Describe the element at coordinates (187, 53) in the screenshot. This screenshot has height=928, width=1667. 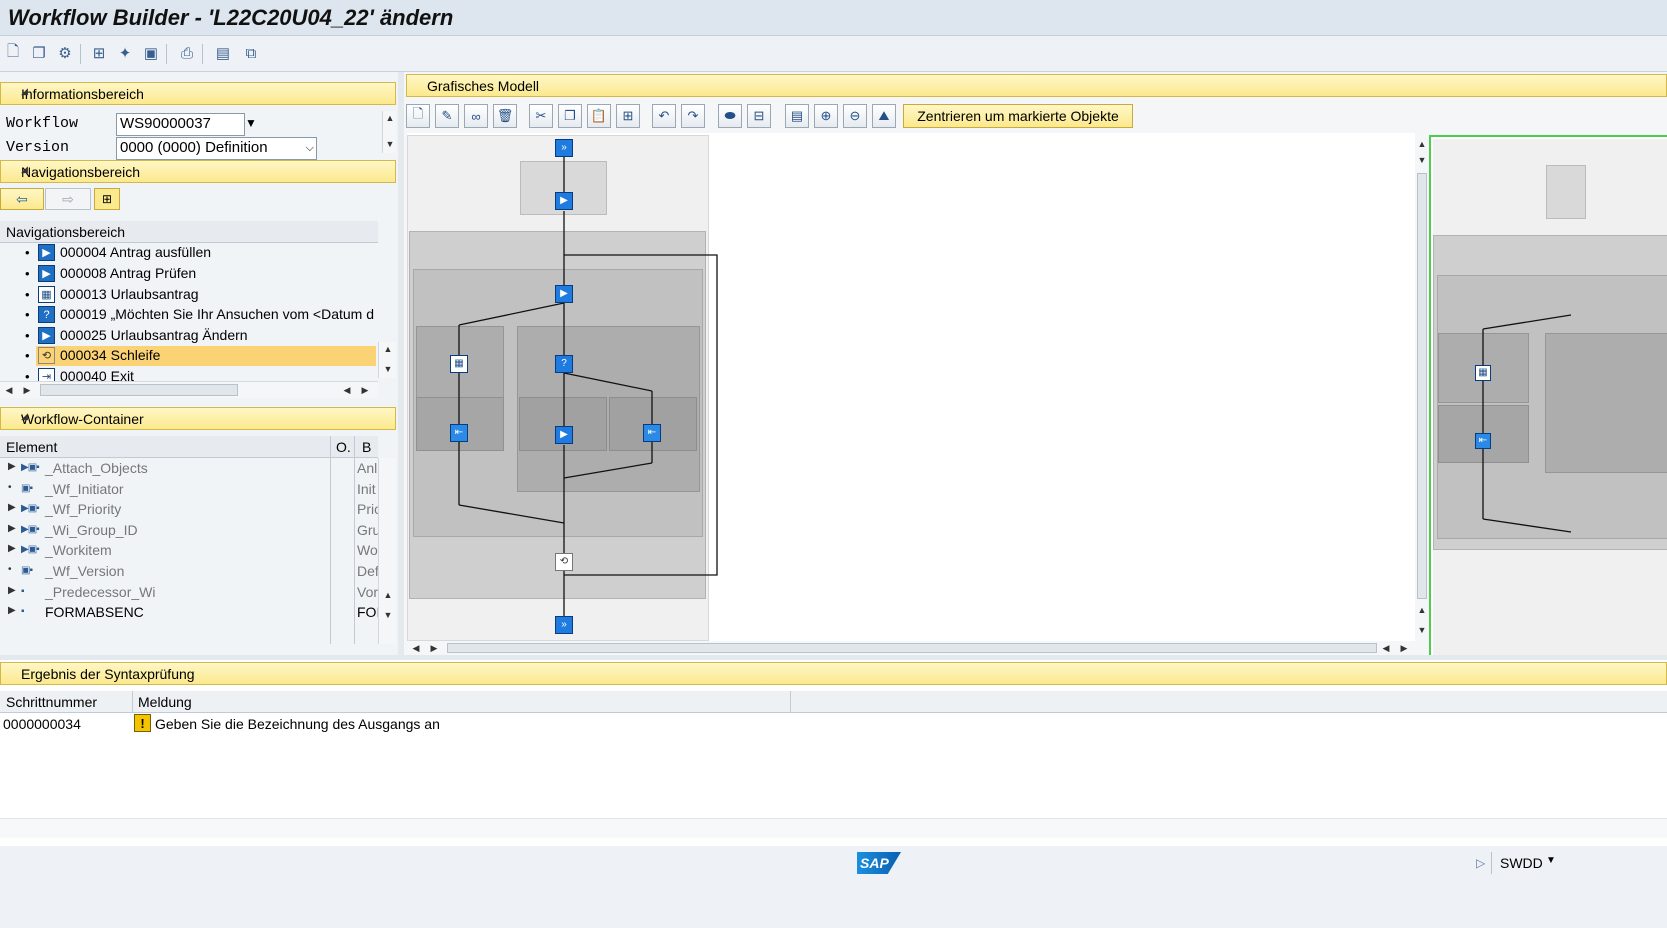
I see `print-icon: ⎙` at that location.